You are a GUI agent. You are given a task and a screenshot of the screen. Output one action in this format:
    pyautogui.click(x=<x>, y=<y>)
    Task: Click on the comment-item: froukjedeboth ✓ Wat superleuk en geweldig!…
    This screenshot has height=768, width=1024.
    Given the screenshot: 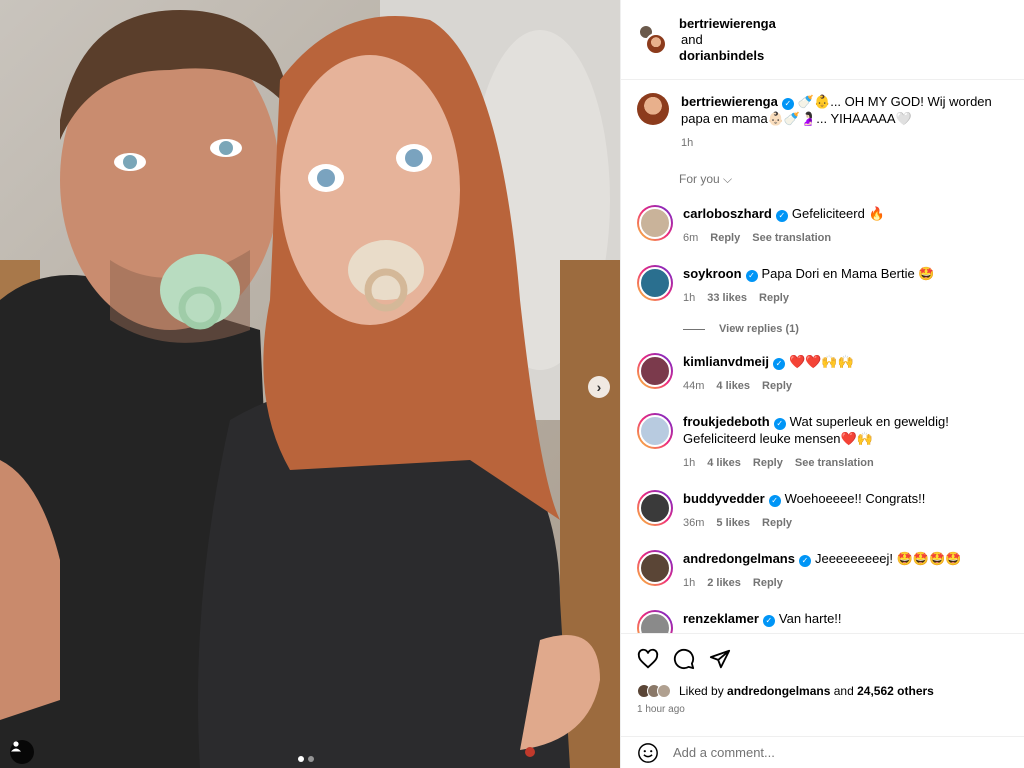 What is the action you would take?
    pyautogui.click(x=822, y=442)
    